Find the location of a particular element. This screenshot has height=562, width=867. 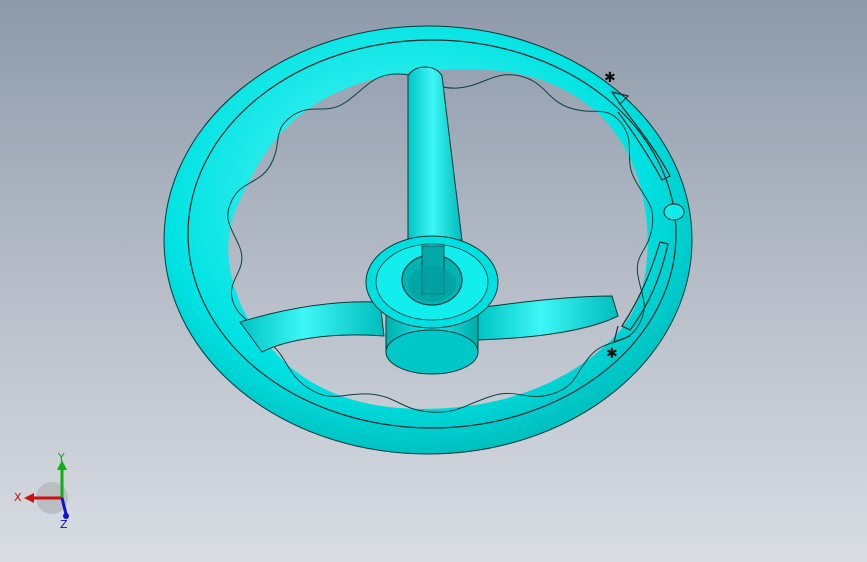

reference-triad: Y X Z is located at coordinates (41, 491).